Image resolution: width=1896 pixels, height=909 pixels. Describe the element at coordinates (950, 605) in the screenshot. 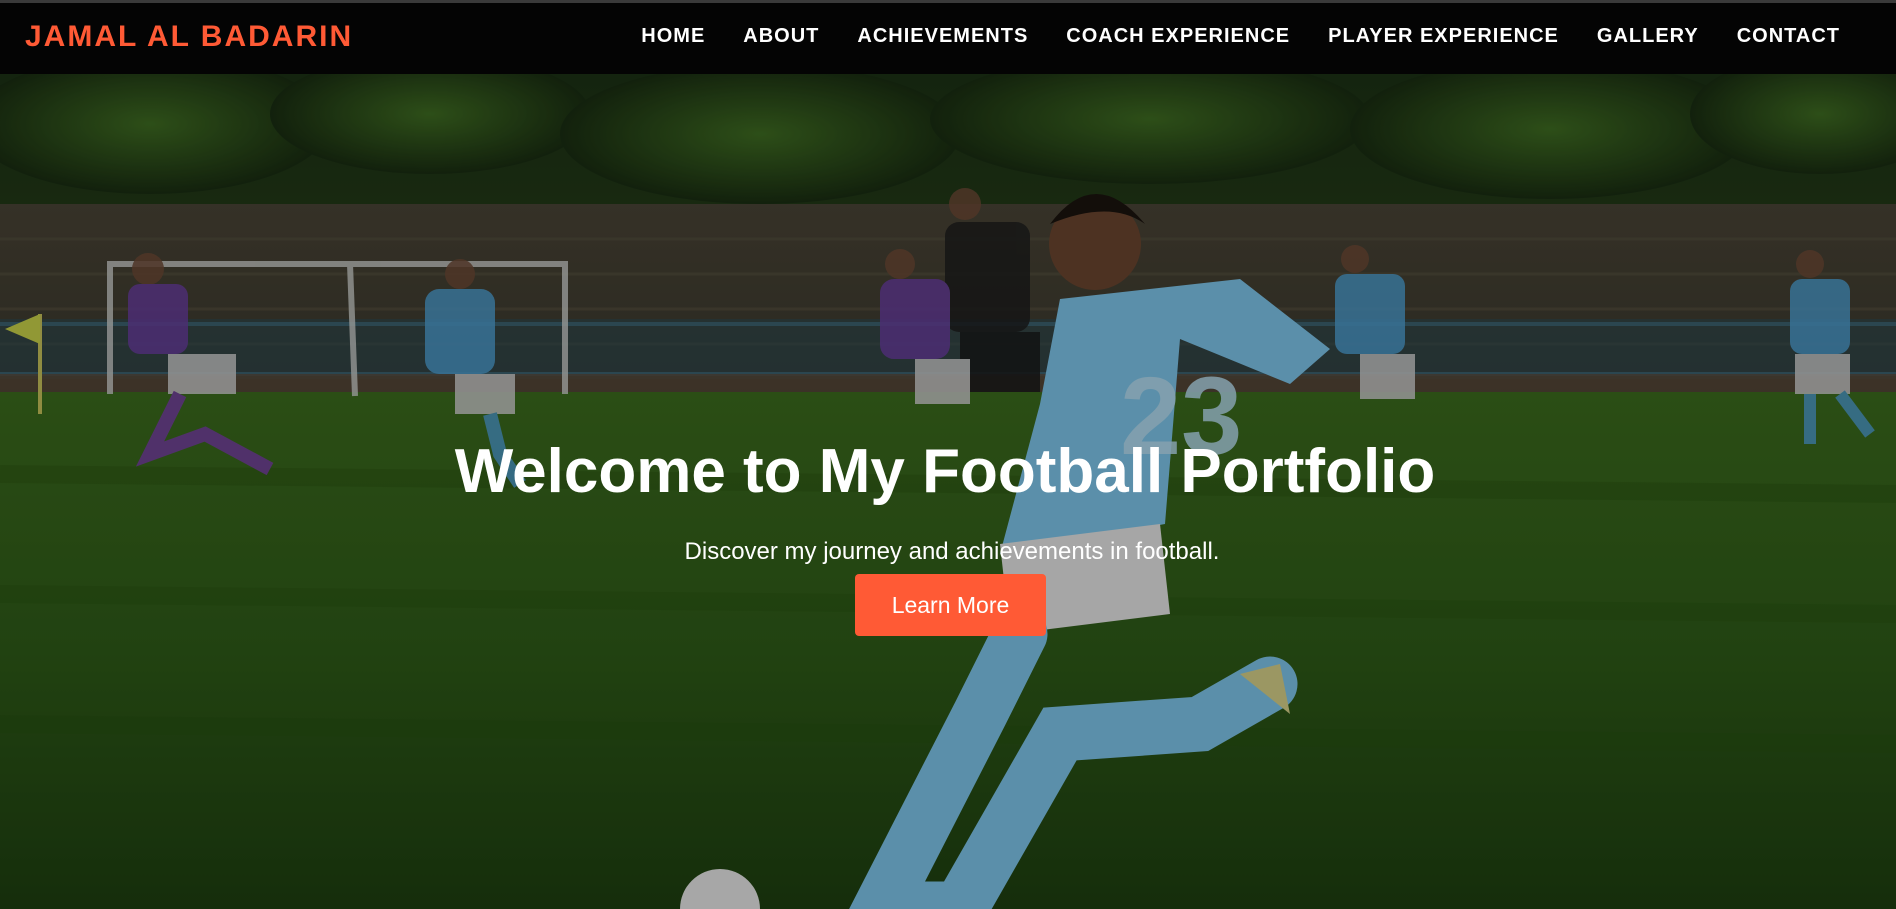

I see `learn-more-button: Learn More` at that location.